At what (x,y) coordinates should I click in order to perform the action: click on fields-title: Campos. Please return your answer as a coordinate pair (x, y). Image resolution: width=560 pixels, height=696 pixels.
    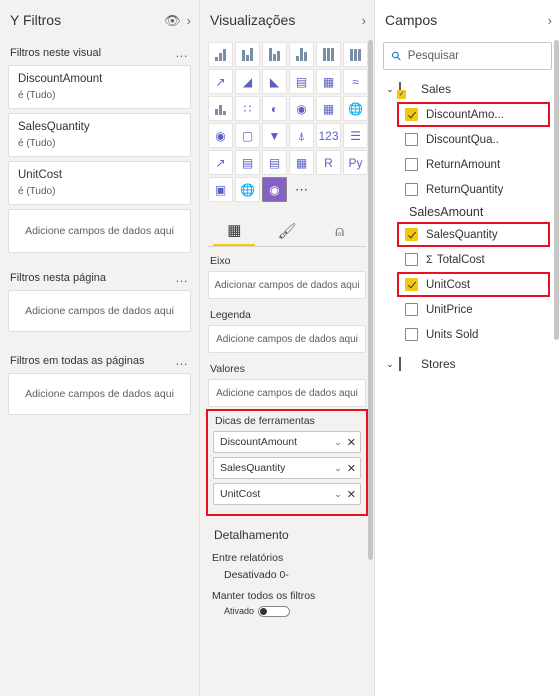
    Looking at the image, I should click on (411, 20).